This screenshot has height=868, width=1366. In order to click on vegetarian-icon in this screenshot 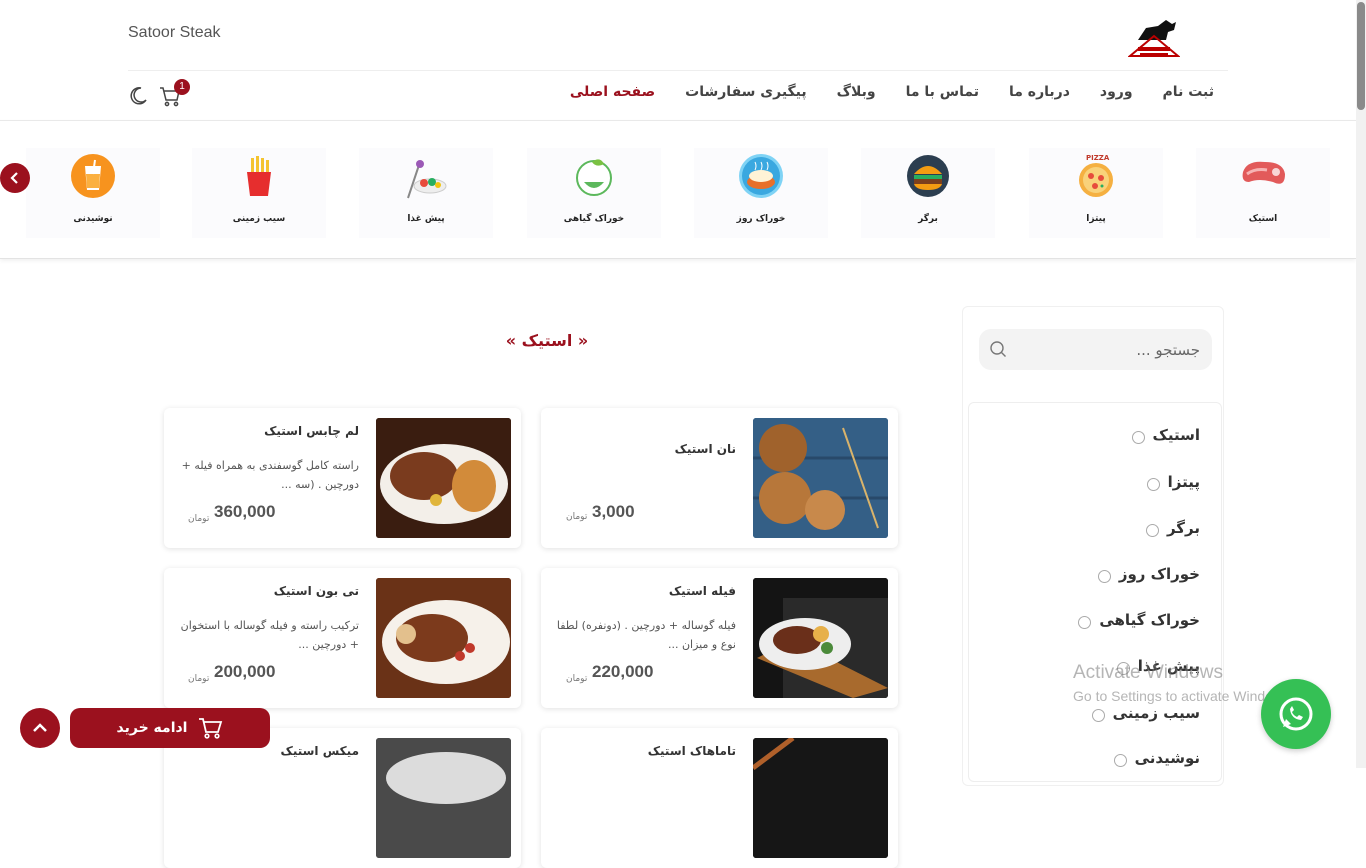, I will do `click(594, 177)`.